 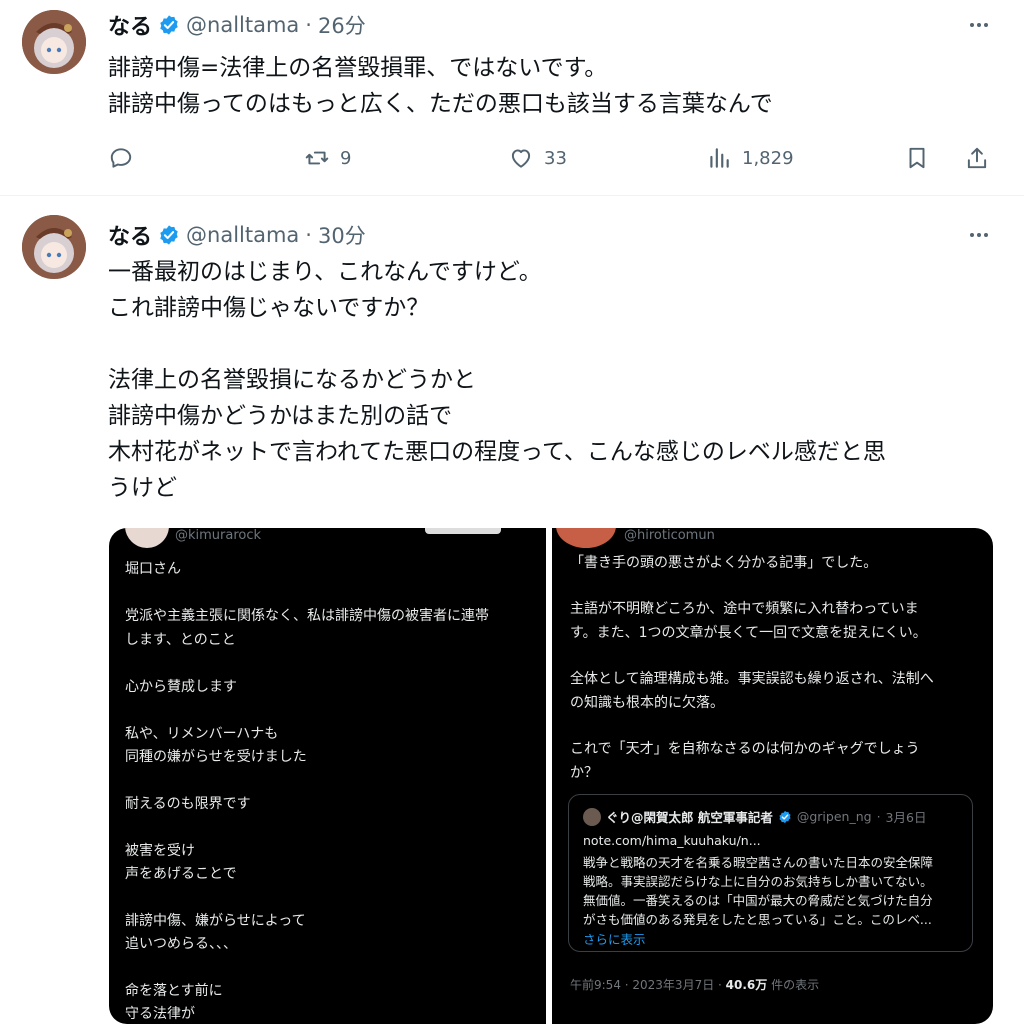 What do you see at coordinates (215, 921) in the screenshot?
I see `embedded-text-line: 誹謗中傷、嫌がらせによって` at bounding box center [215, 921].